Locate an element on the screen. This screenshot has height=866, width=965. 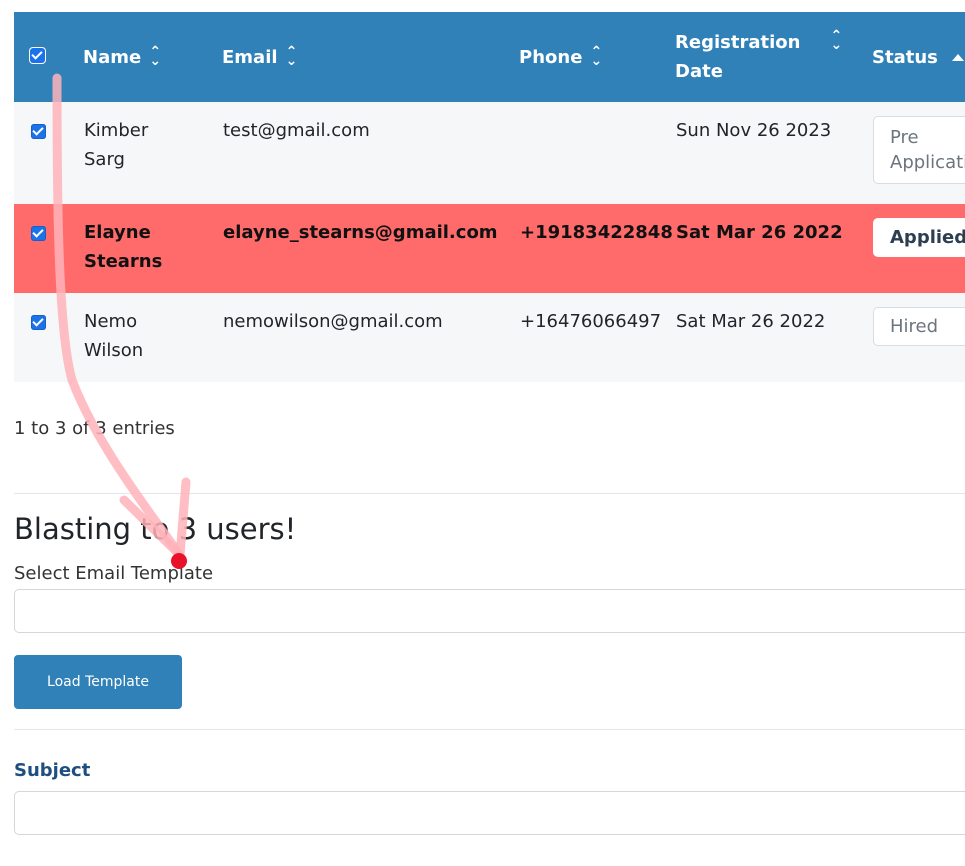
status-cell: Hired is located at coordinates (918, 337).